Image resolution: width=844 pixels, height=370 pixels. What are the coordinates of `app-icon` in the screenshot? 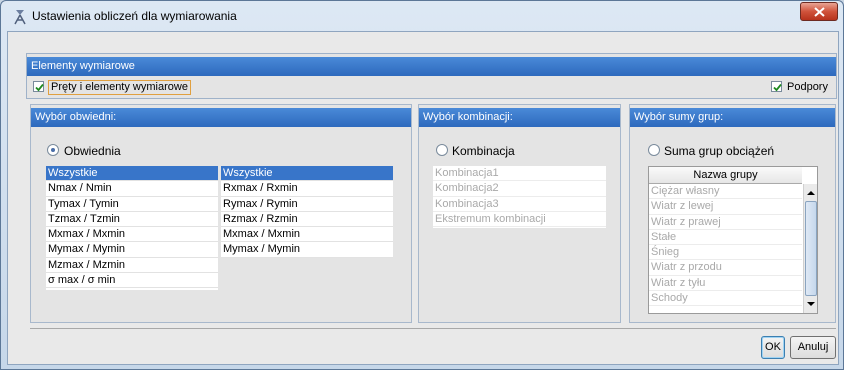 It's located at (20, 17).